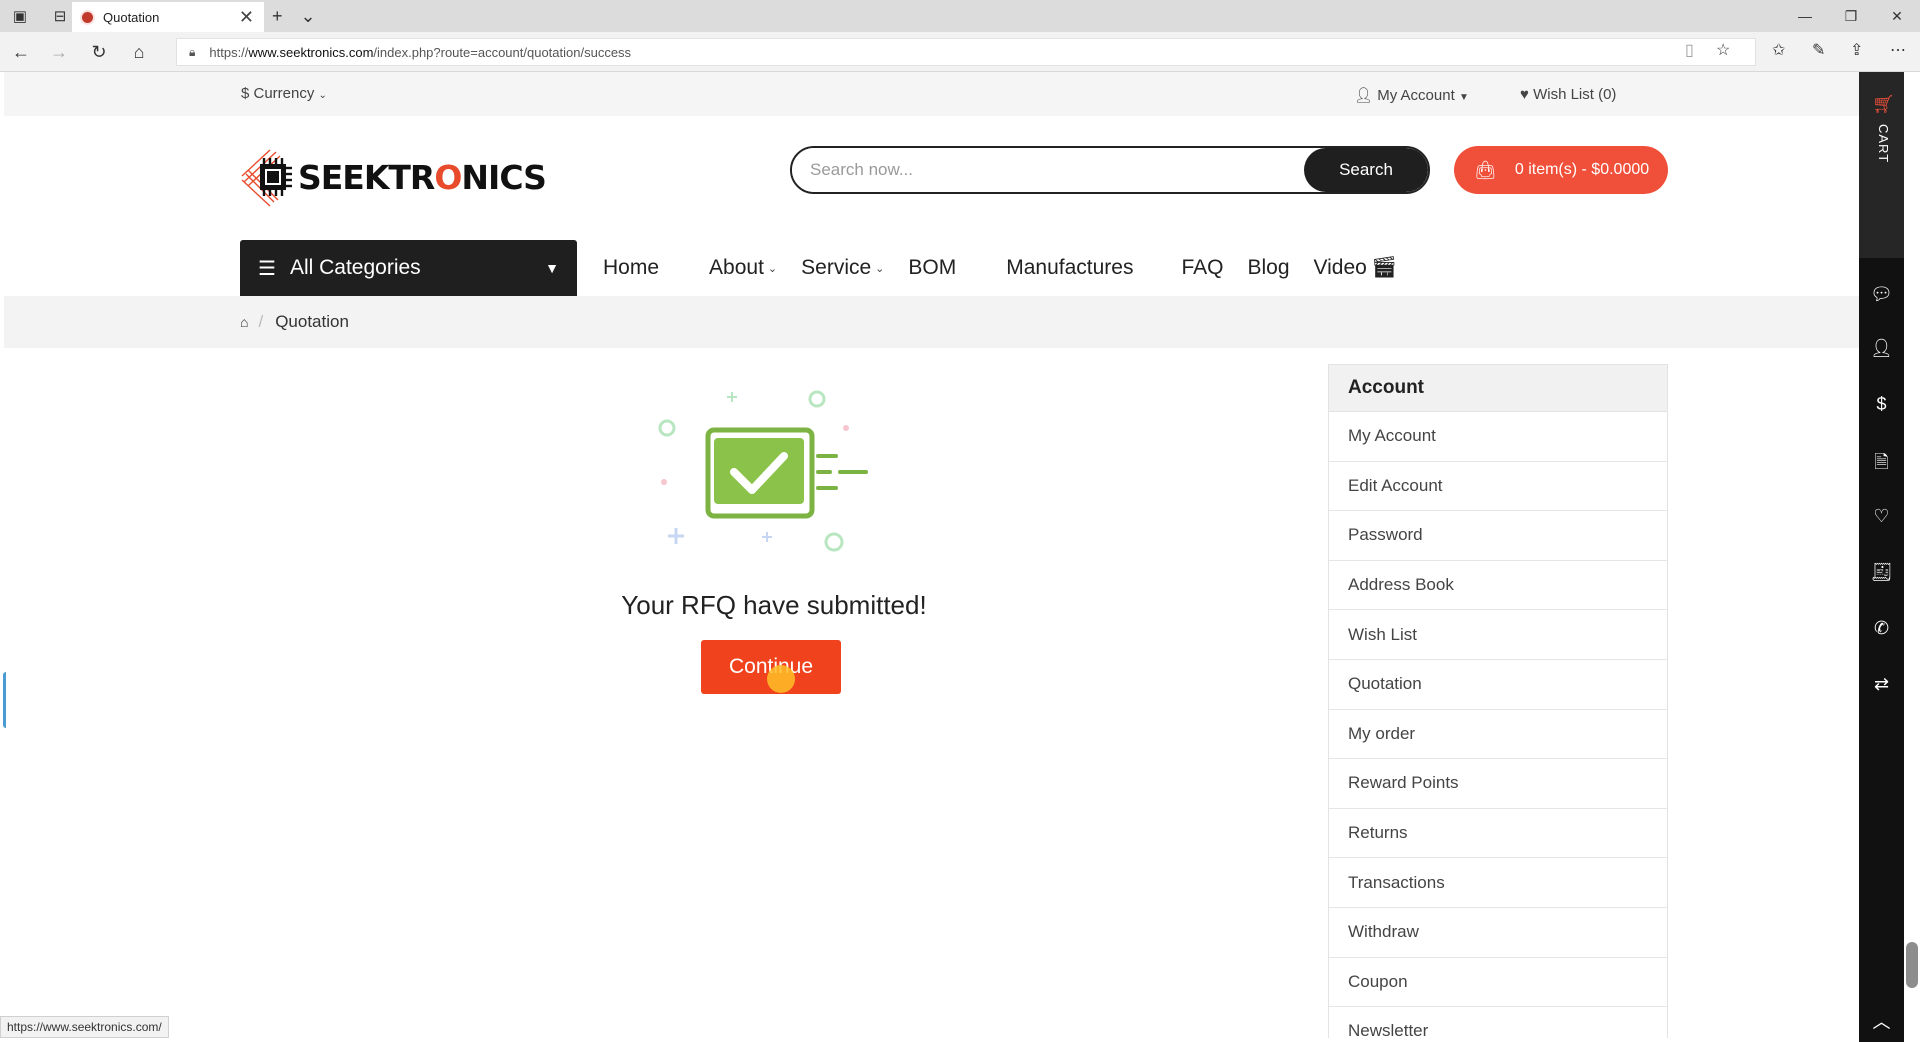 The height and width of the screenshot is (1042, 1920). I want to click on chip-logo-icon, so click(266, 178).